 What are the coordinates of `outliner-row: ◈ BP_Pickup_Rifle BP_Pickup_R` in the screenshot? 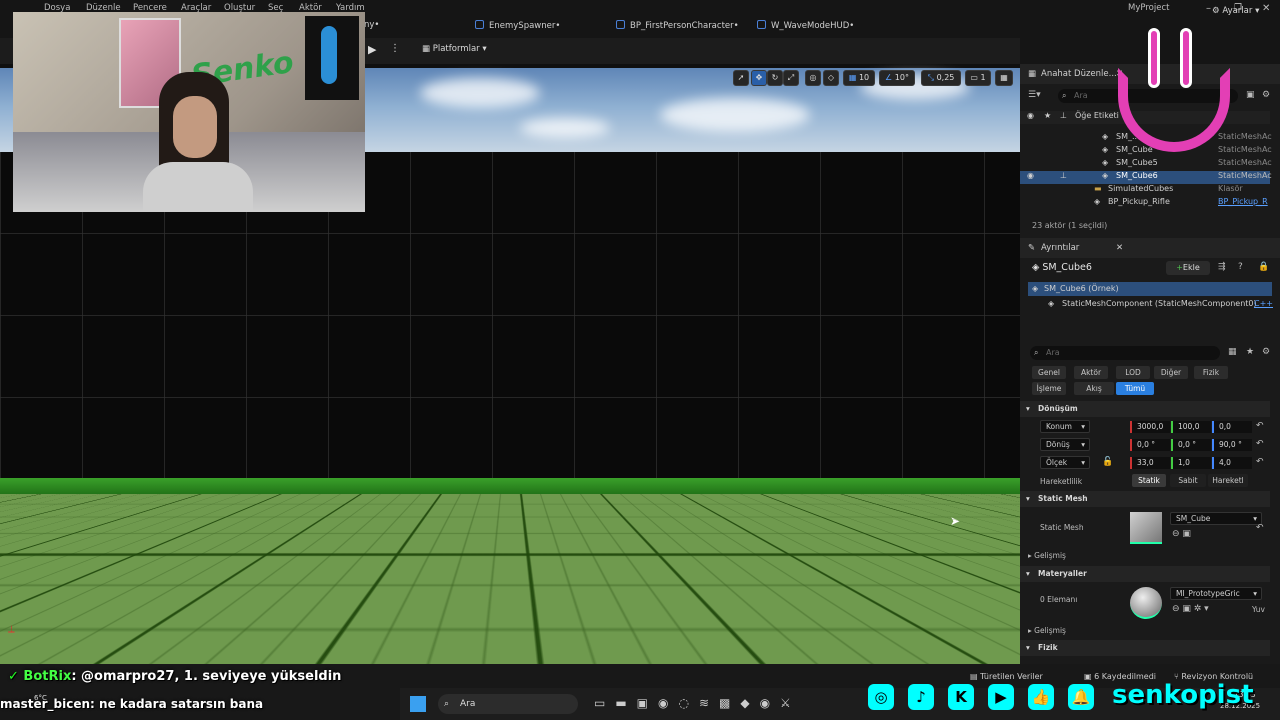 It's located at (1145, 203).